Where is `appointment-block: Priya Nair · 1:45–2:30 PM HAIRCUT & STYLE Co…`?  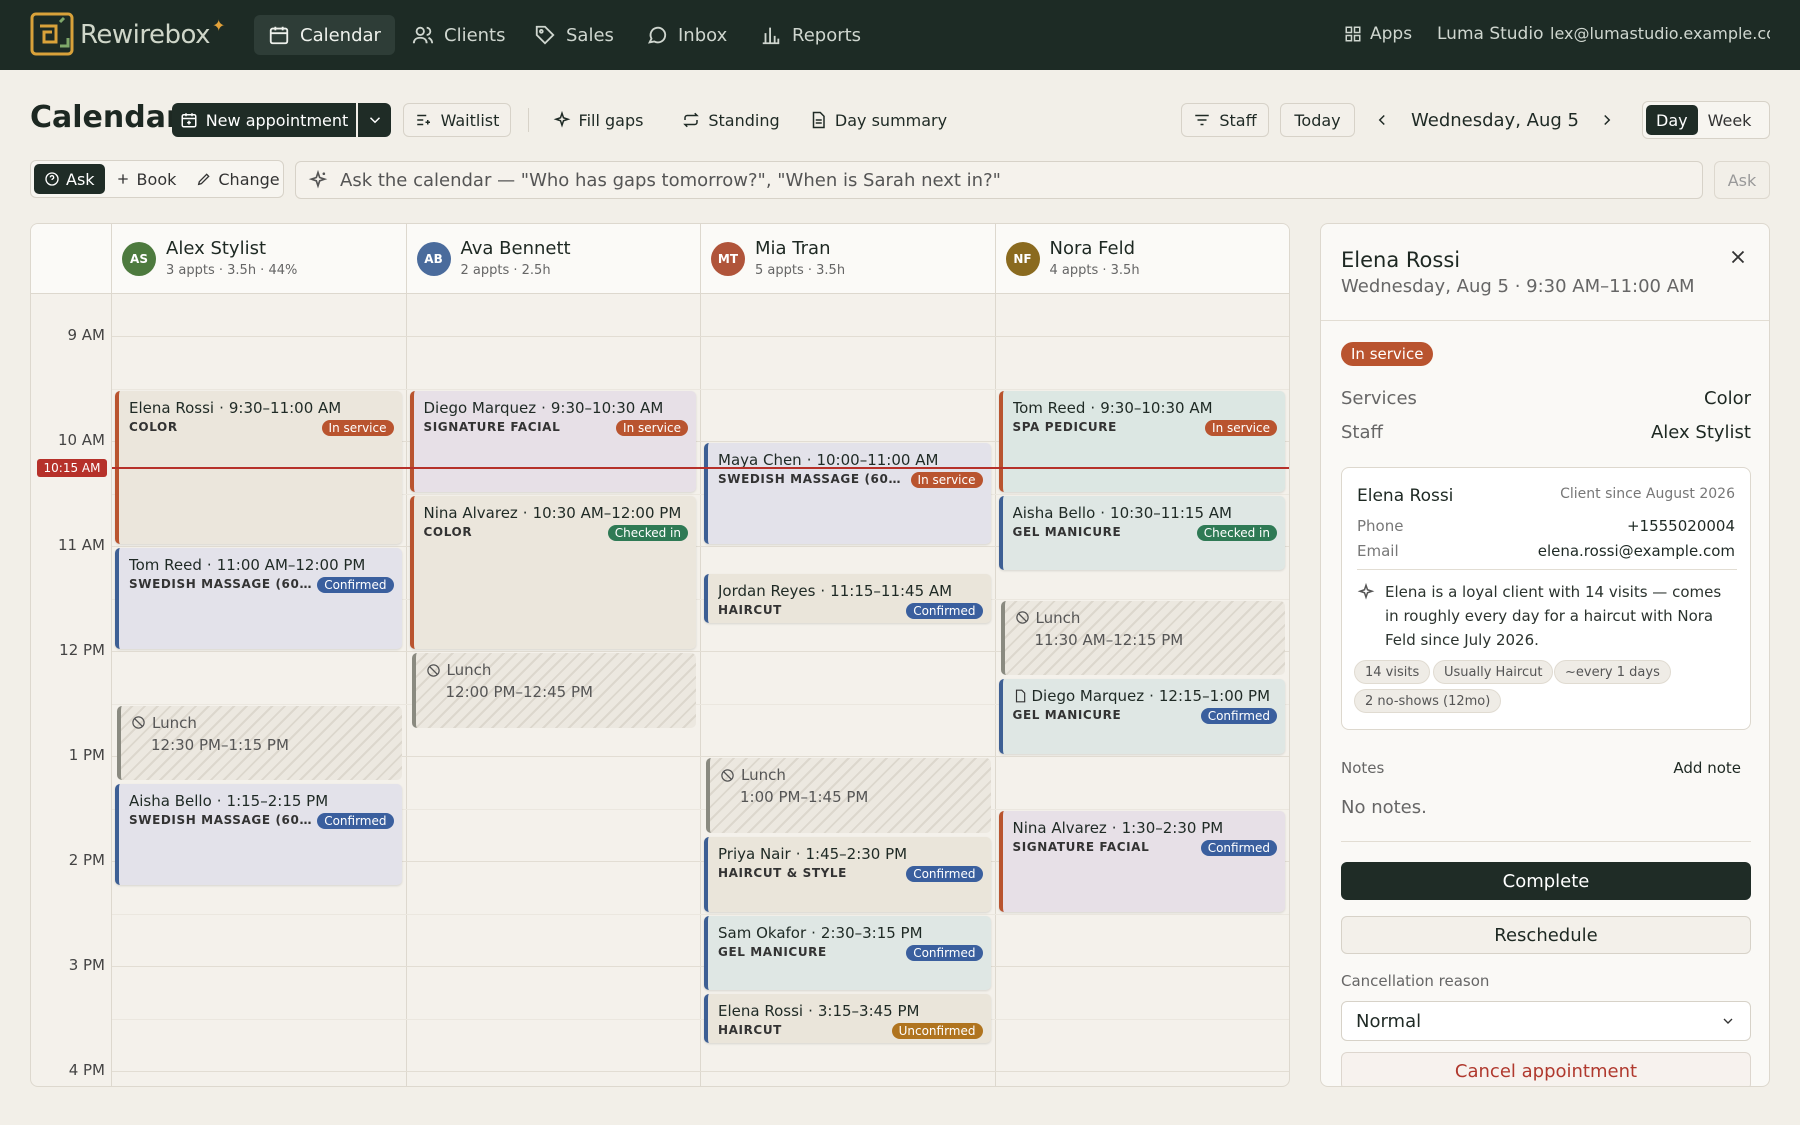
appointment-block: Priya Nair · 1:45–2:30 PM HAIRCUT & STYLE Co… is located at coordinates (847, 874).